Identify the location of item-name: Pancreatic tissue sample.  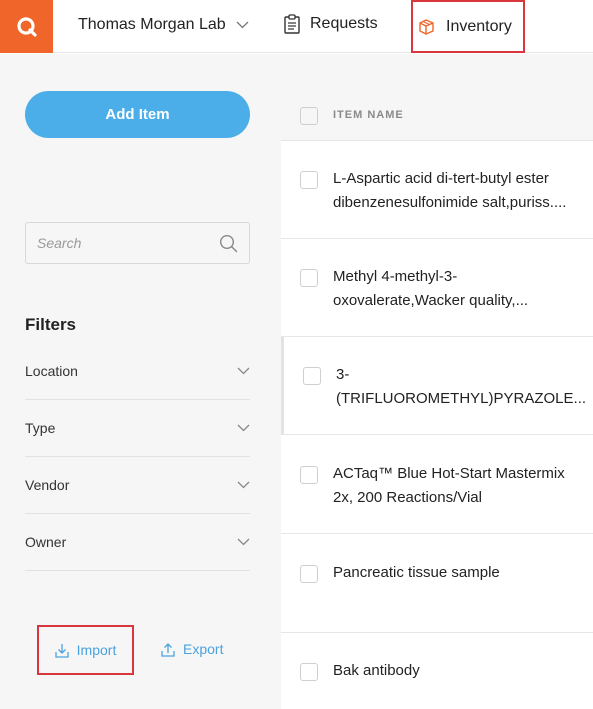
(416, 572).